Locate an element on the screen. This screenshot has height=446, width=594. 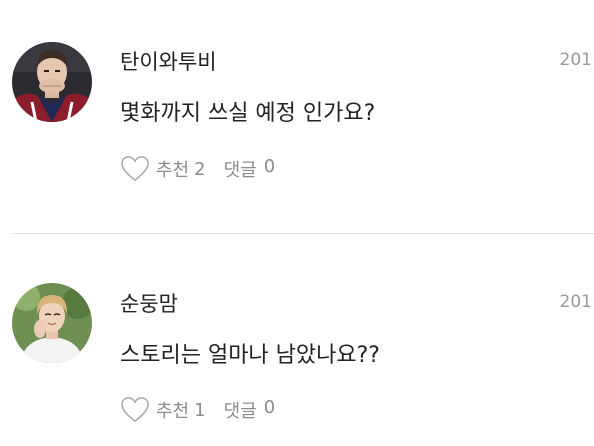
like-count: 1 is located at coordinates (200, 410).